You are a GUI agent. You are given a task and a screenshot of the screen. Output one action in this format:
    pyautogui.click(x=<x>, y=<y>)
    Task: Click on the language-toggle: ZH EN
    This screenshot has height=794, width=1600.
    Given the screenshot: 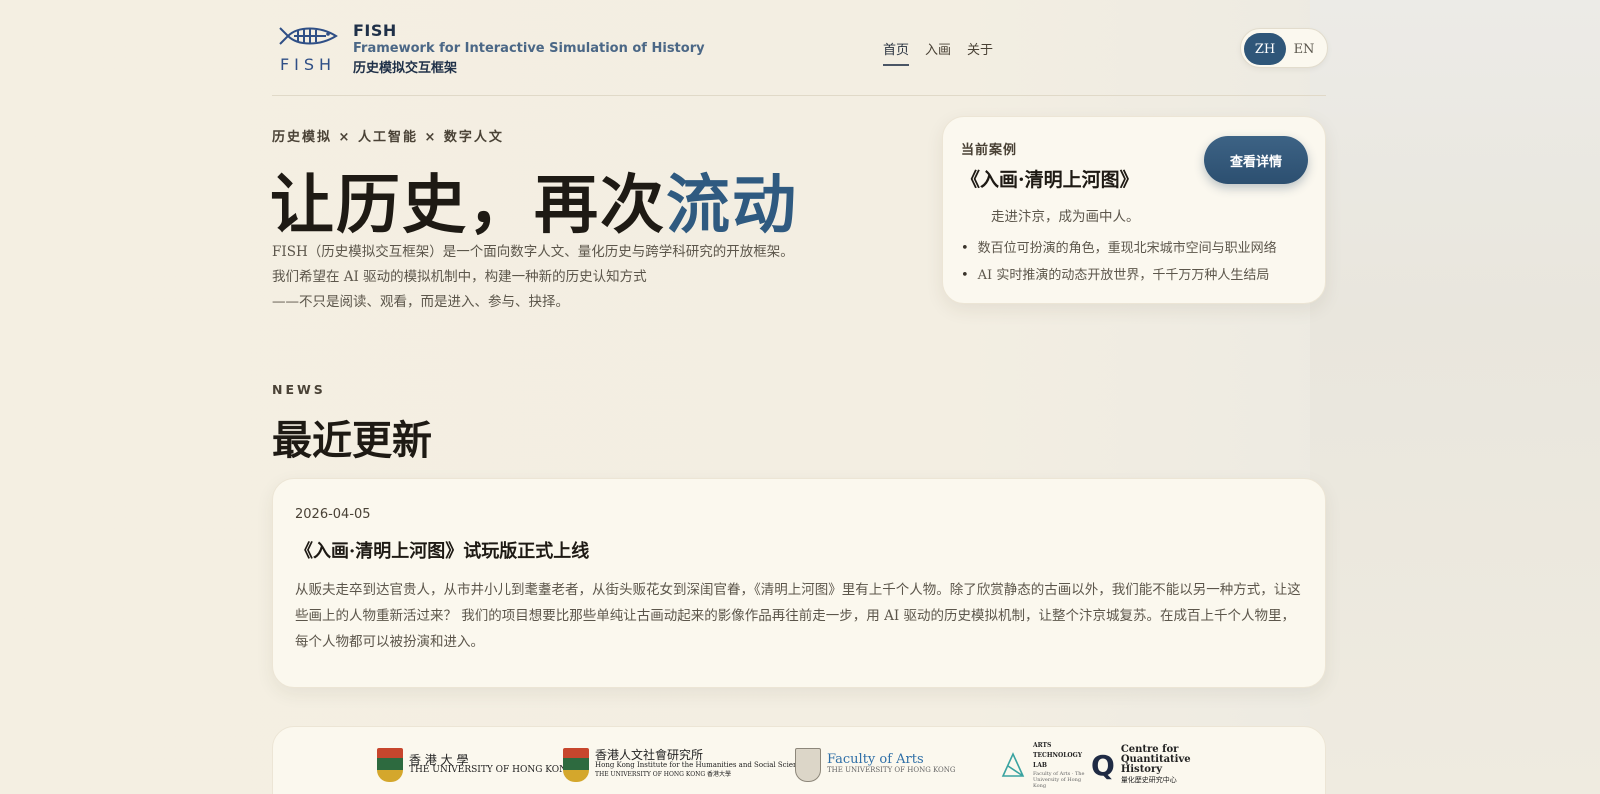 What is the action you would take?
    pyautogui.click(x=1284, y=48)
    